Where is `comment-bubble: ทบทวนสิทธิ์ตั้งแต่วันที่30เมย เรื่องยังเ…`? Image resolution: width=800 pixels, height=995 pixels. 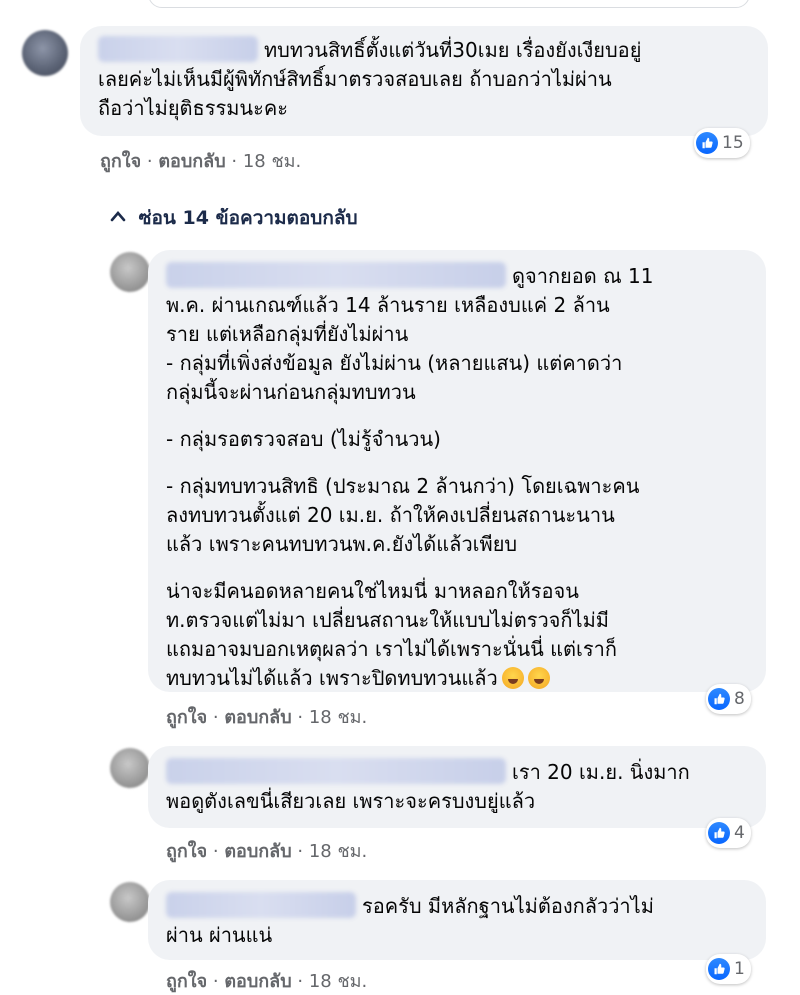
comment-bubble: ทบทวนสิทธิ์ตั้งแต่วันที่30เมย เรื่องยังเ… is located at coordinates (424, 81).